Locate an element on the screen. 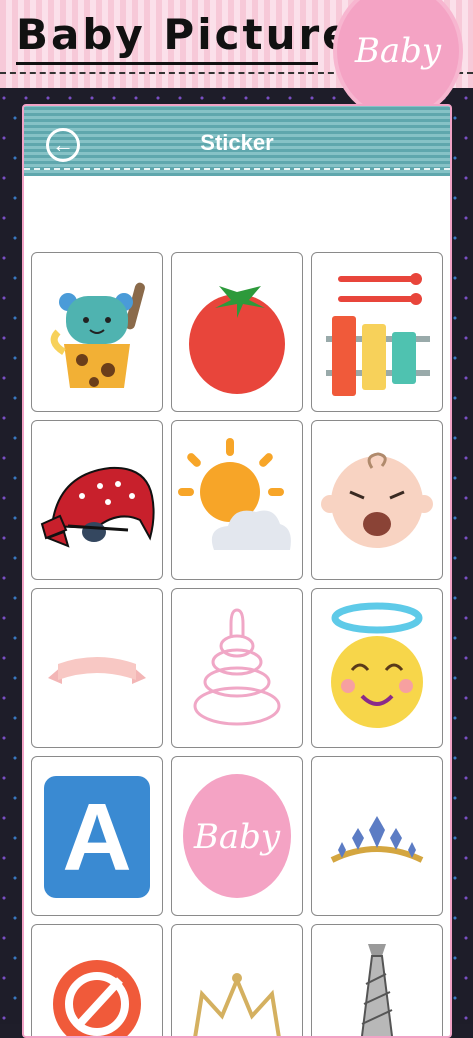 This screenshot has width=473, height=1038. sticker-tile-xylophone is located at coordinates (377, 332).